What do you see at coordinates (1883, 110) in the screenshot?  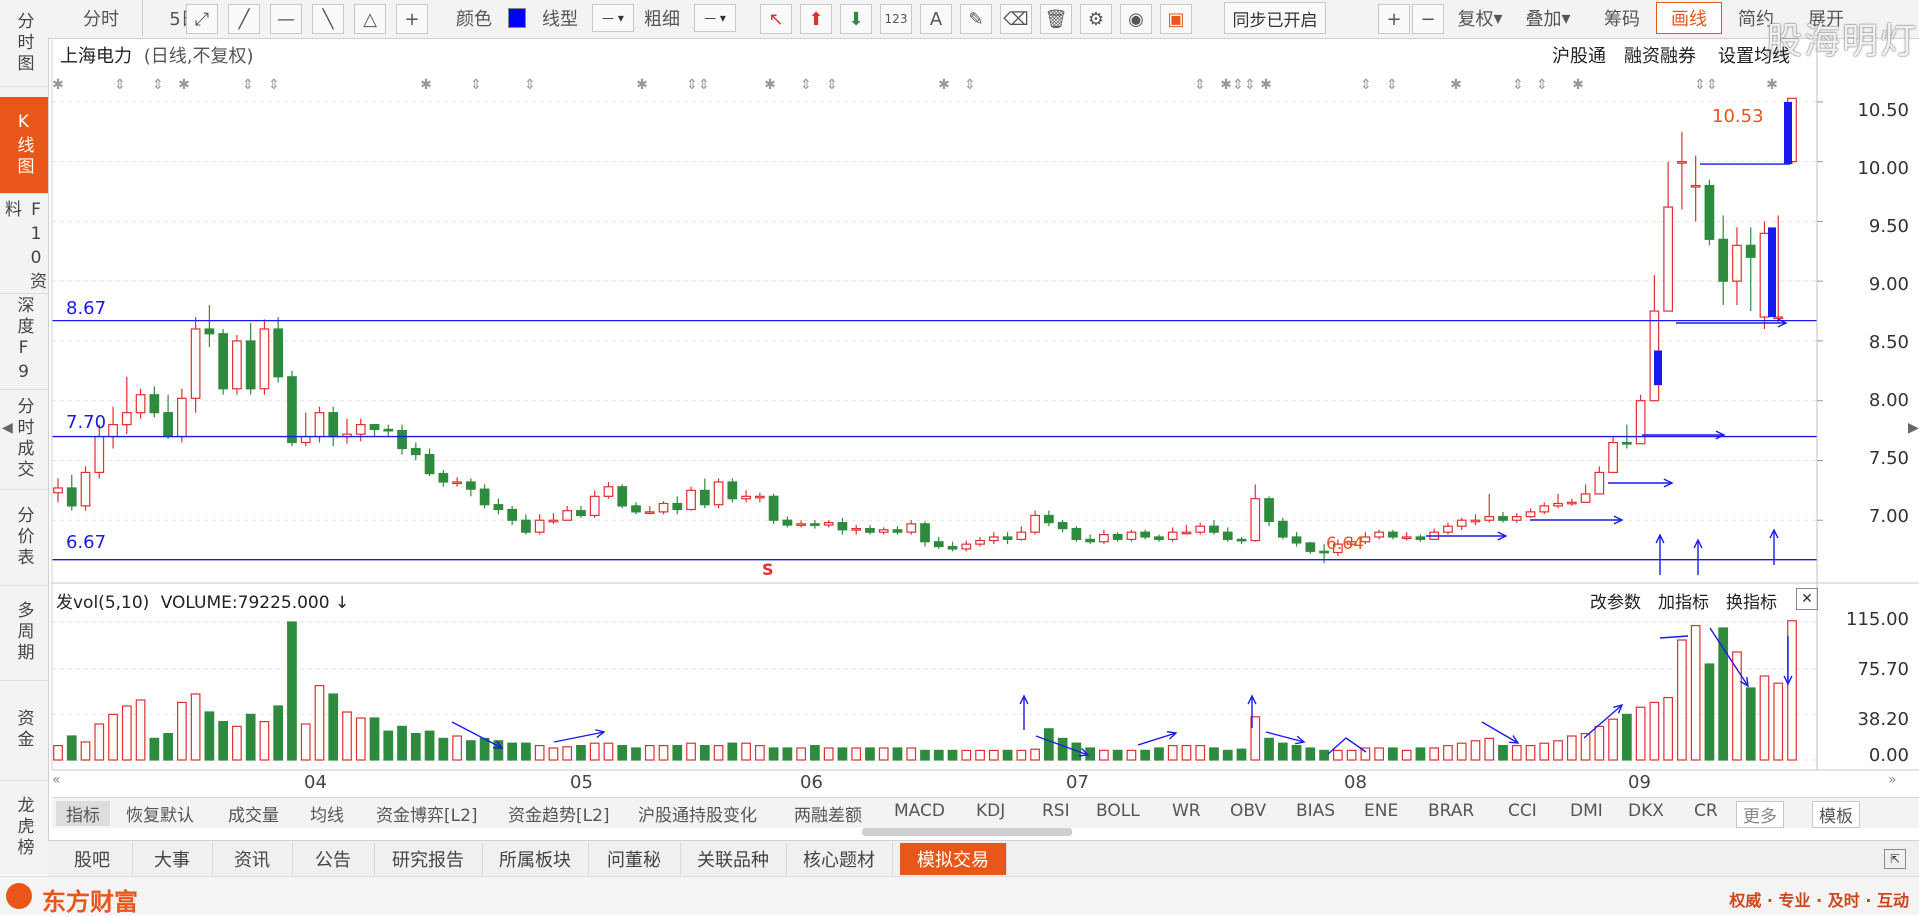 I see `price-tick: 10.50` at bounding box center [1883, 110].